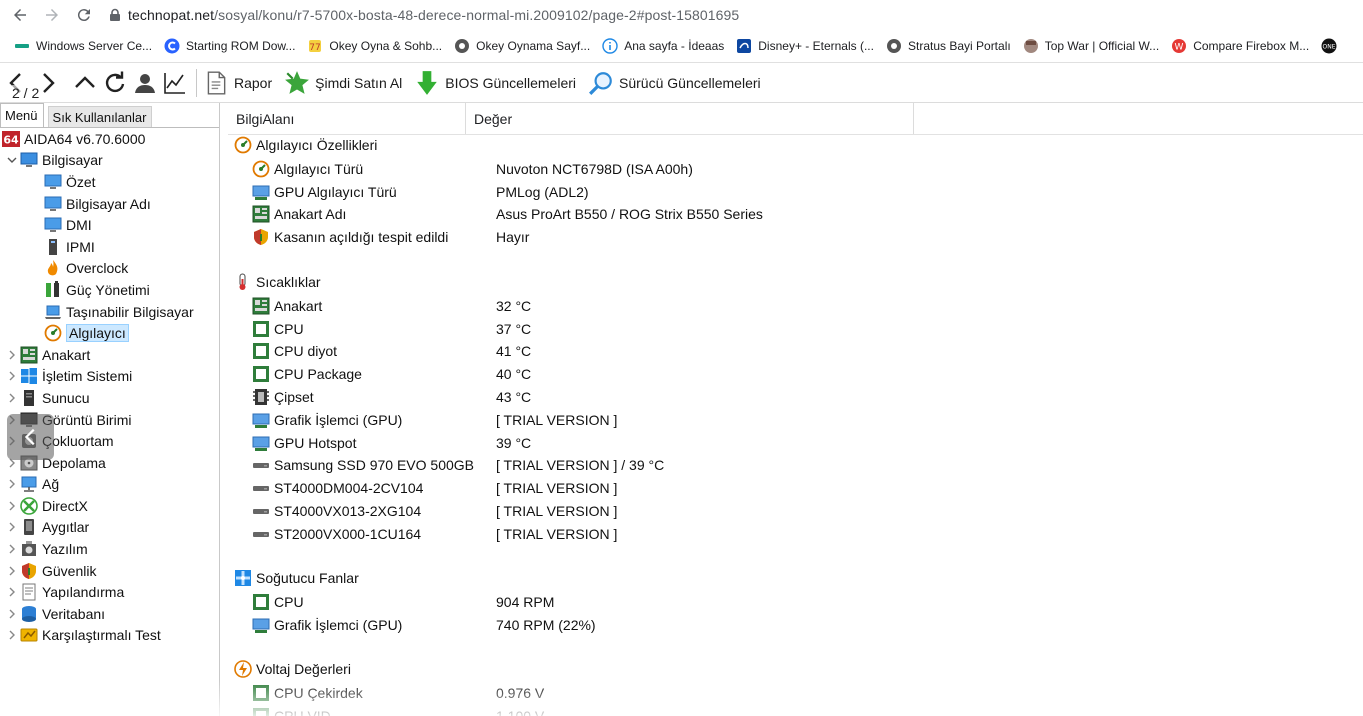 The width and height of the screenshot is (1363, 716). Describe the element at coordinates (109, 247) in the screenshot. I see `tree-item: IPMI` at that location.